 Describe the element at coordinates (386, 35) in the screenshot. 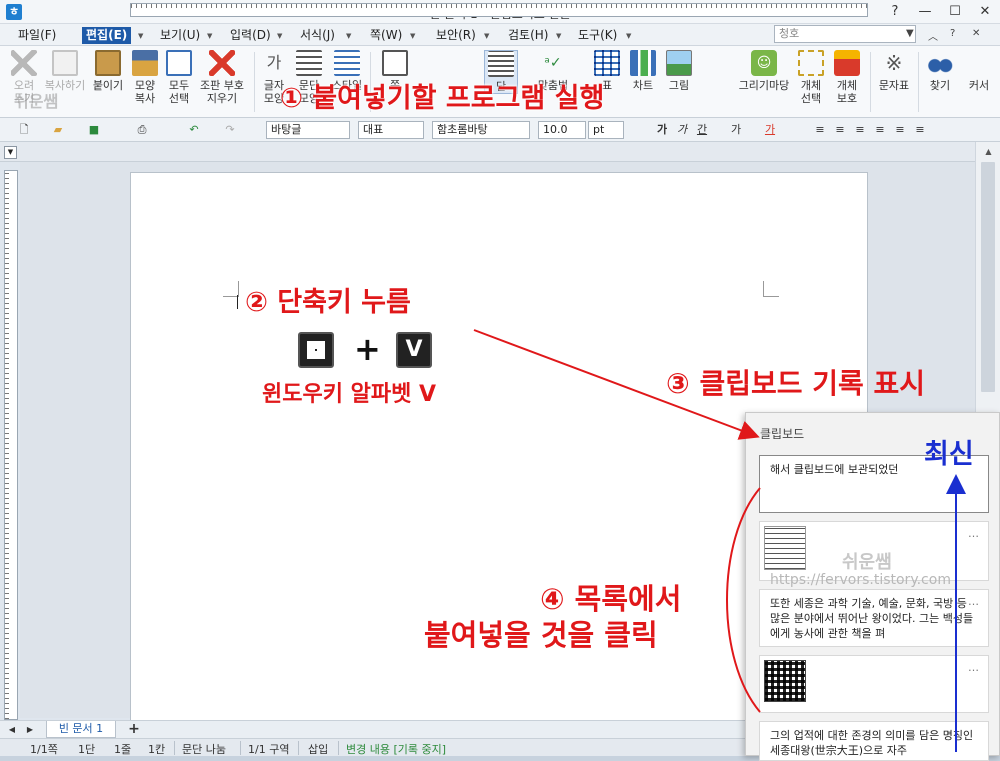

I see `menu-page: 쪽(W)` at that location.